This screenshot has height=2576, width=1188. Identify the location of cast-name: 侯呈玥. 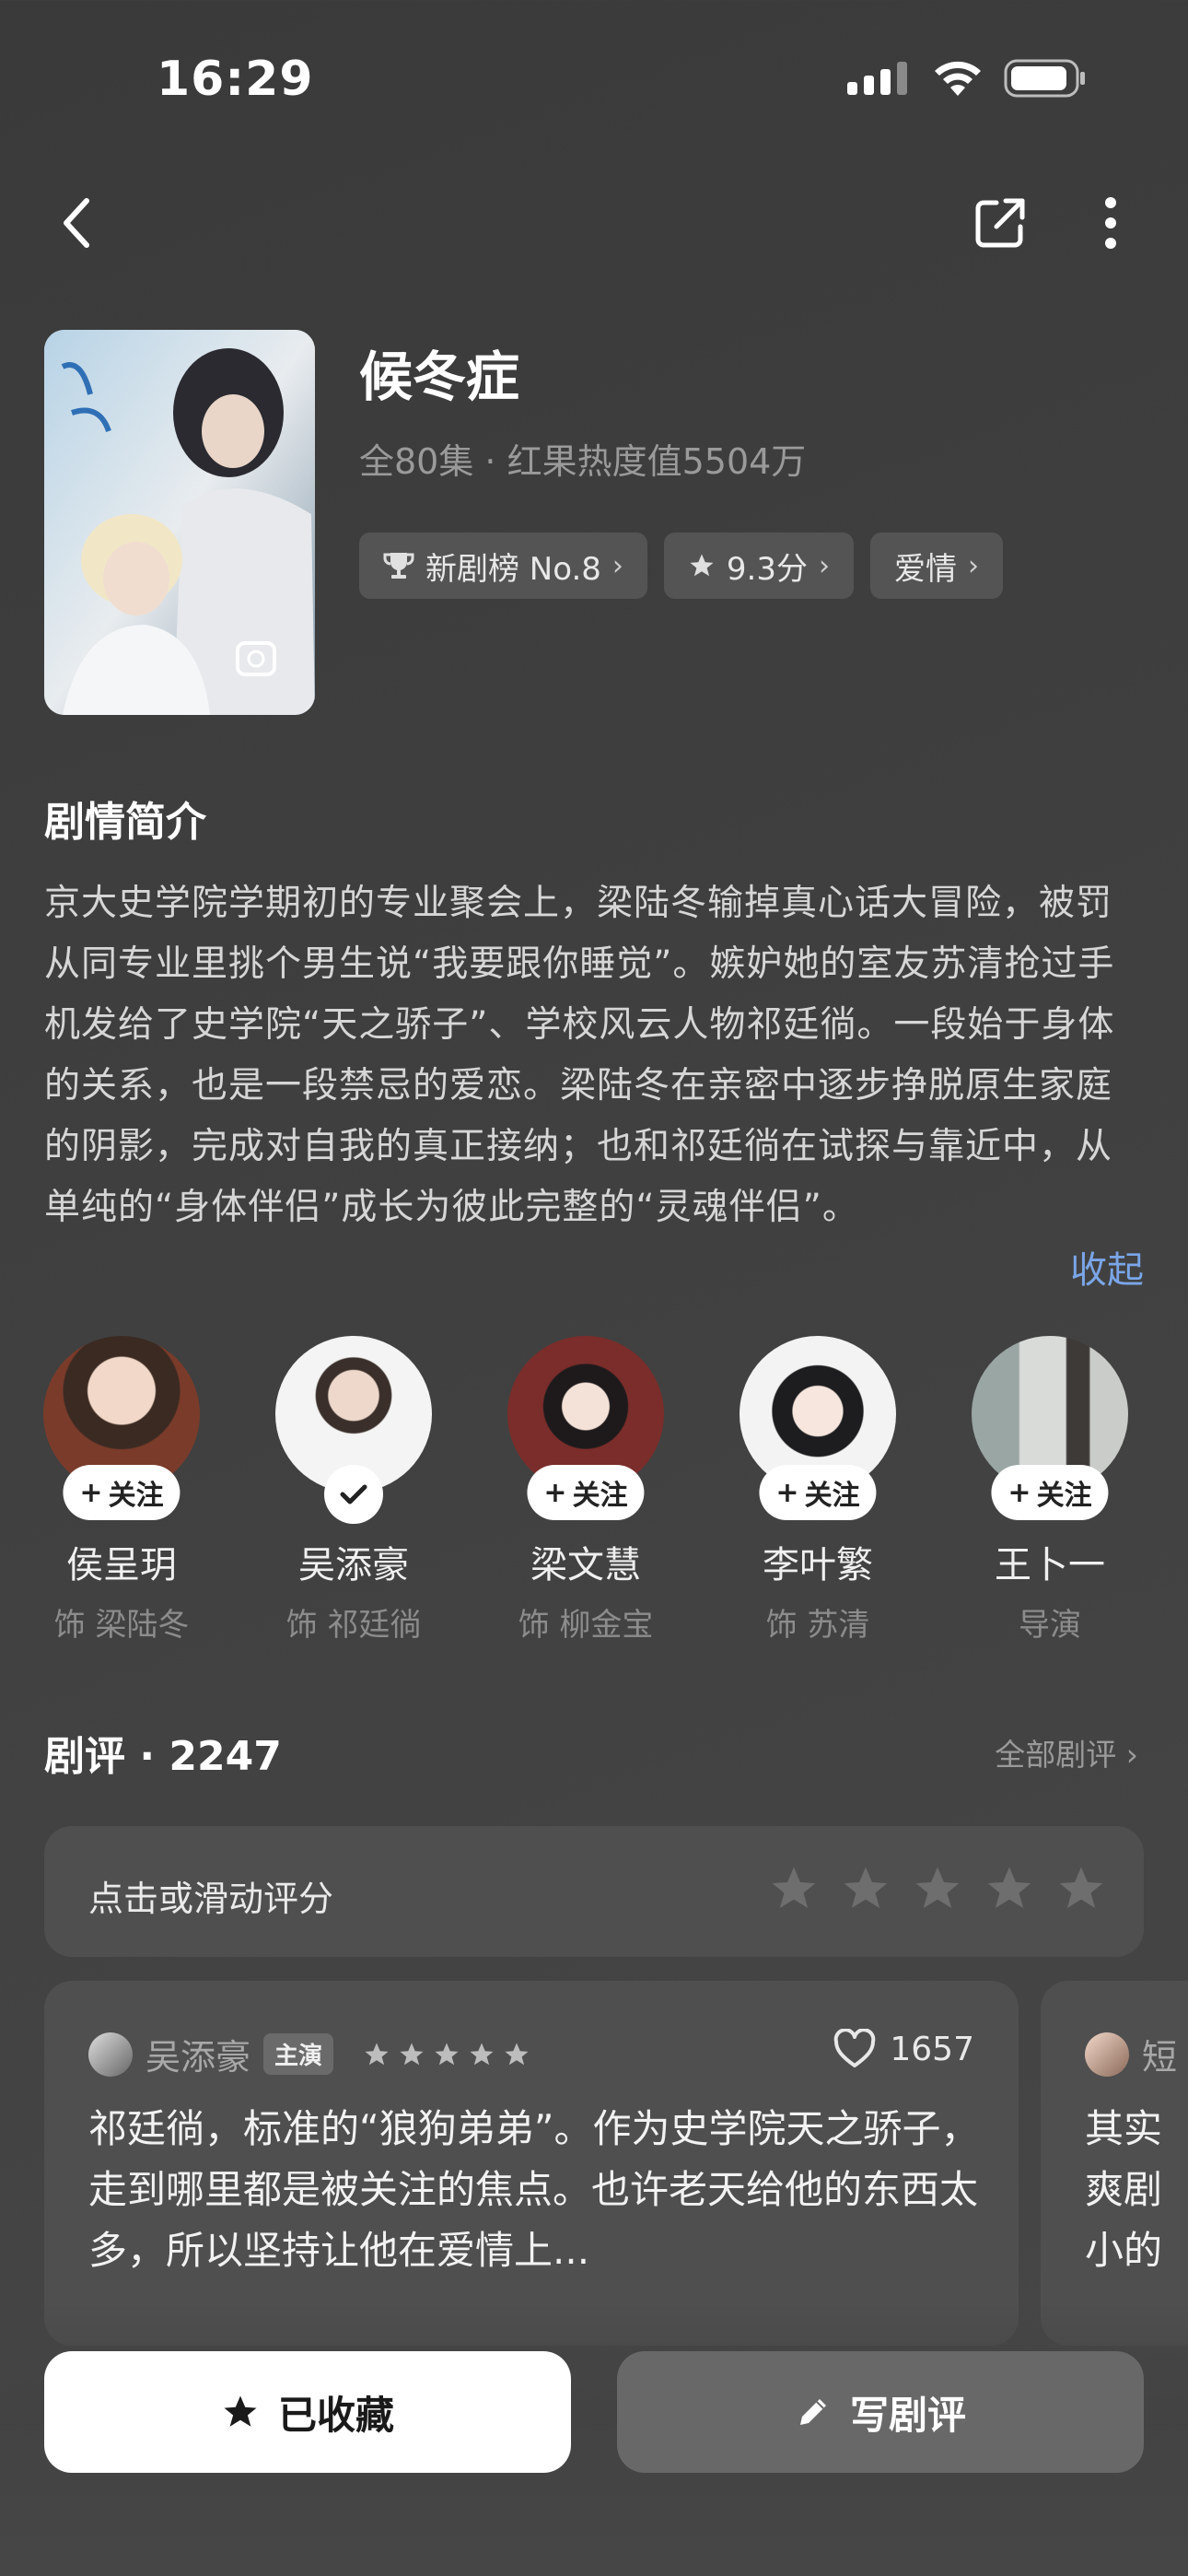
(121, 1565).